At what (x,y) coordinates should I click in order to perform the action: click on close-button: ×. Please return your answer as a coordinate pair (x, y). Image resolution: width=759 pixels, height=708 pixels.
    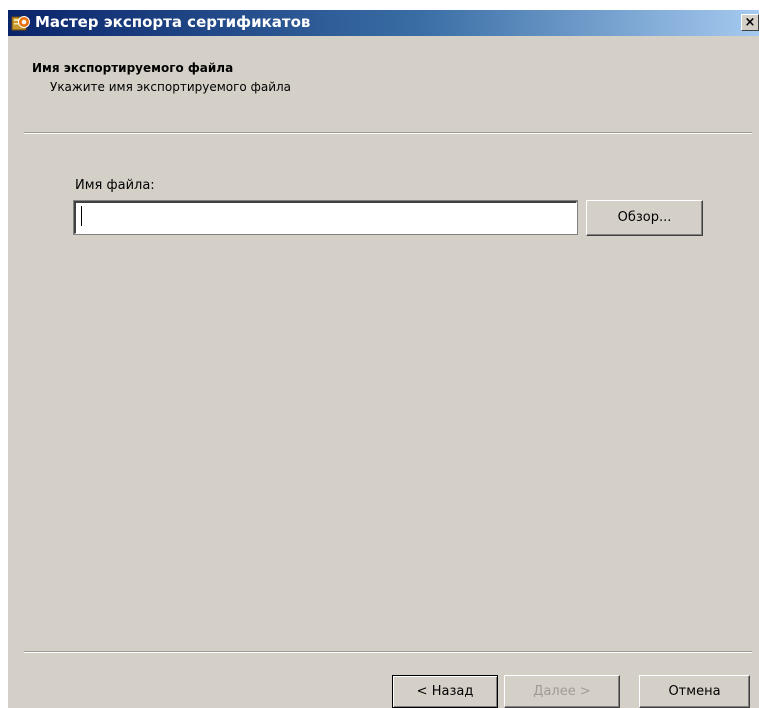
    Looking at the image, I should click on (750, 22).